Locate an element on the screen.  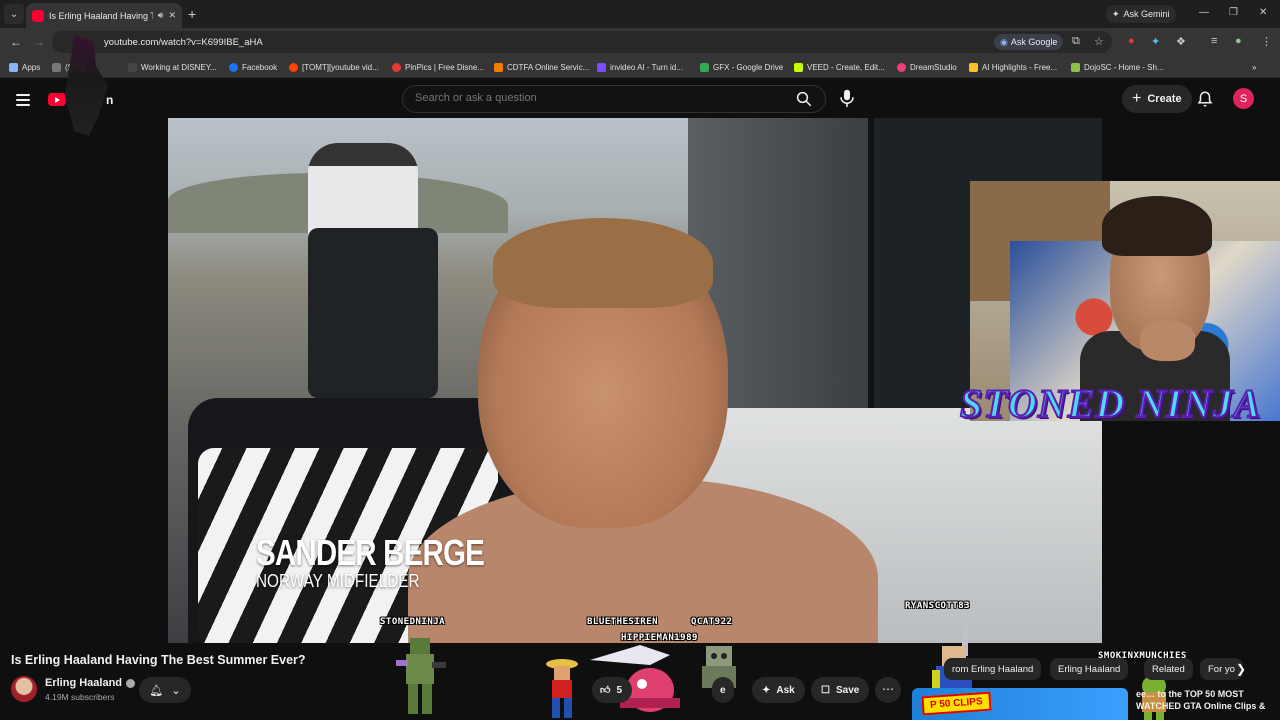
share-button: e is located at coordinates (723, 690).